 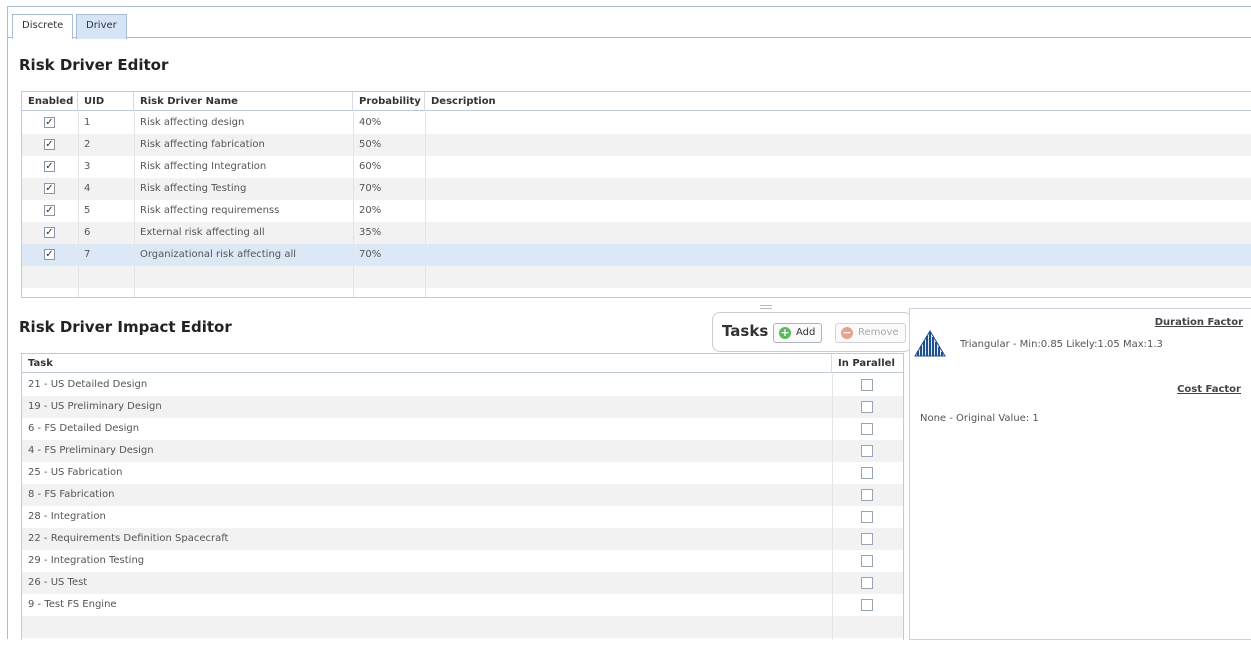 I want to click on cost-factor-link: Cost Factor, so click(x=1209, y=389).